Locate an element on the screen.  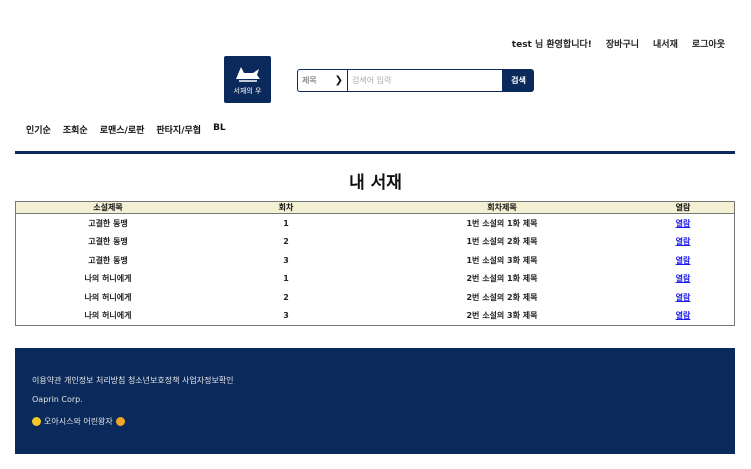
search-type-value: 제목 is located at coordinates (309, 80).